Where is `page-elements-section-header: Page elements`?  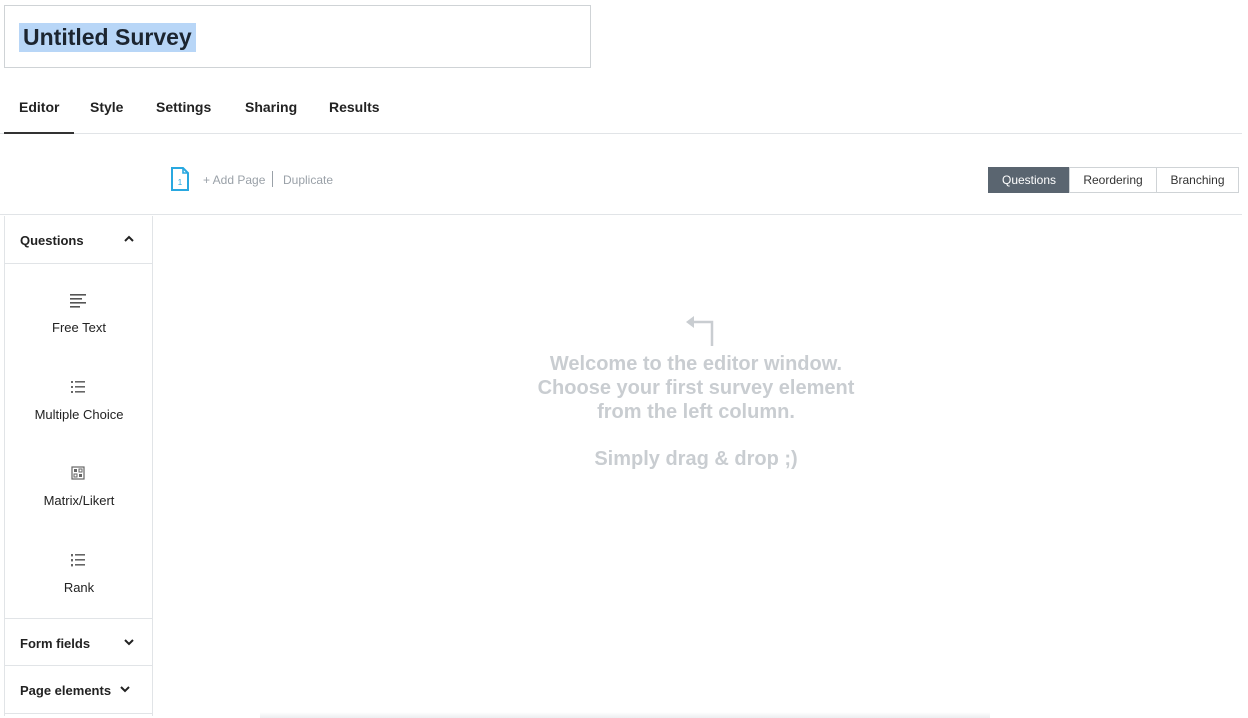
page-elements-section-header: Page elements is located at coordinates (79, 690).